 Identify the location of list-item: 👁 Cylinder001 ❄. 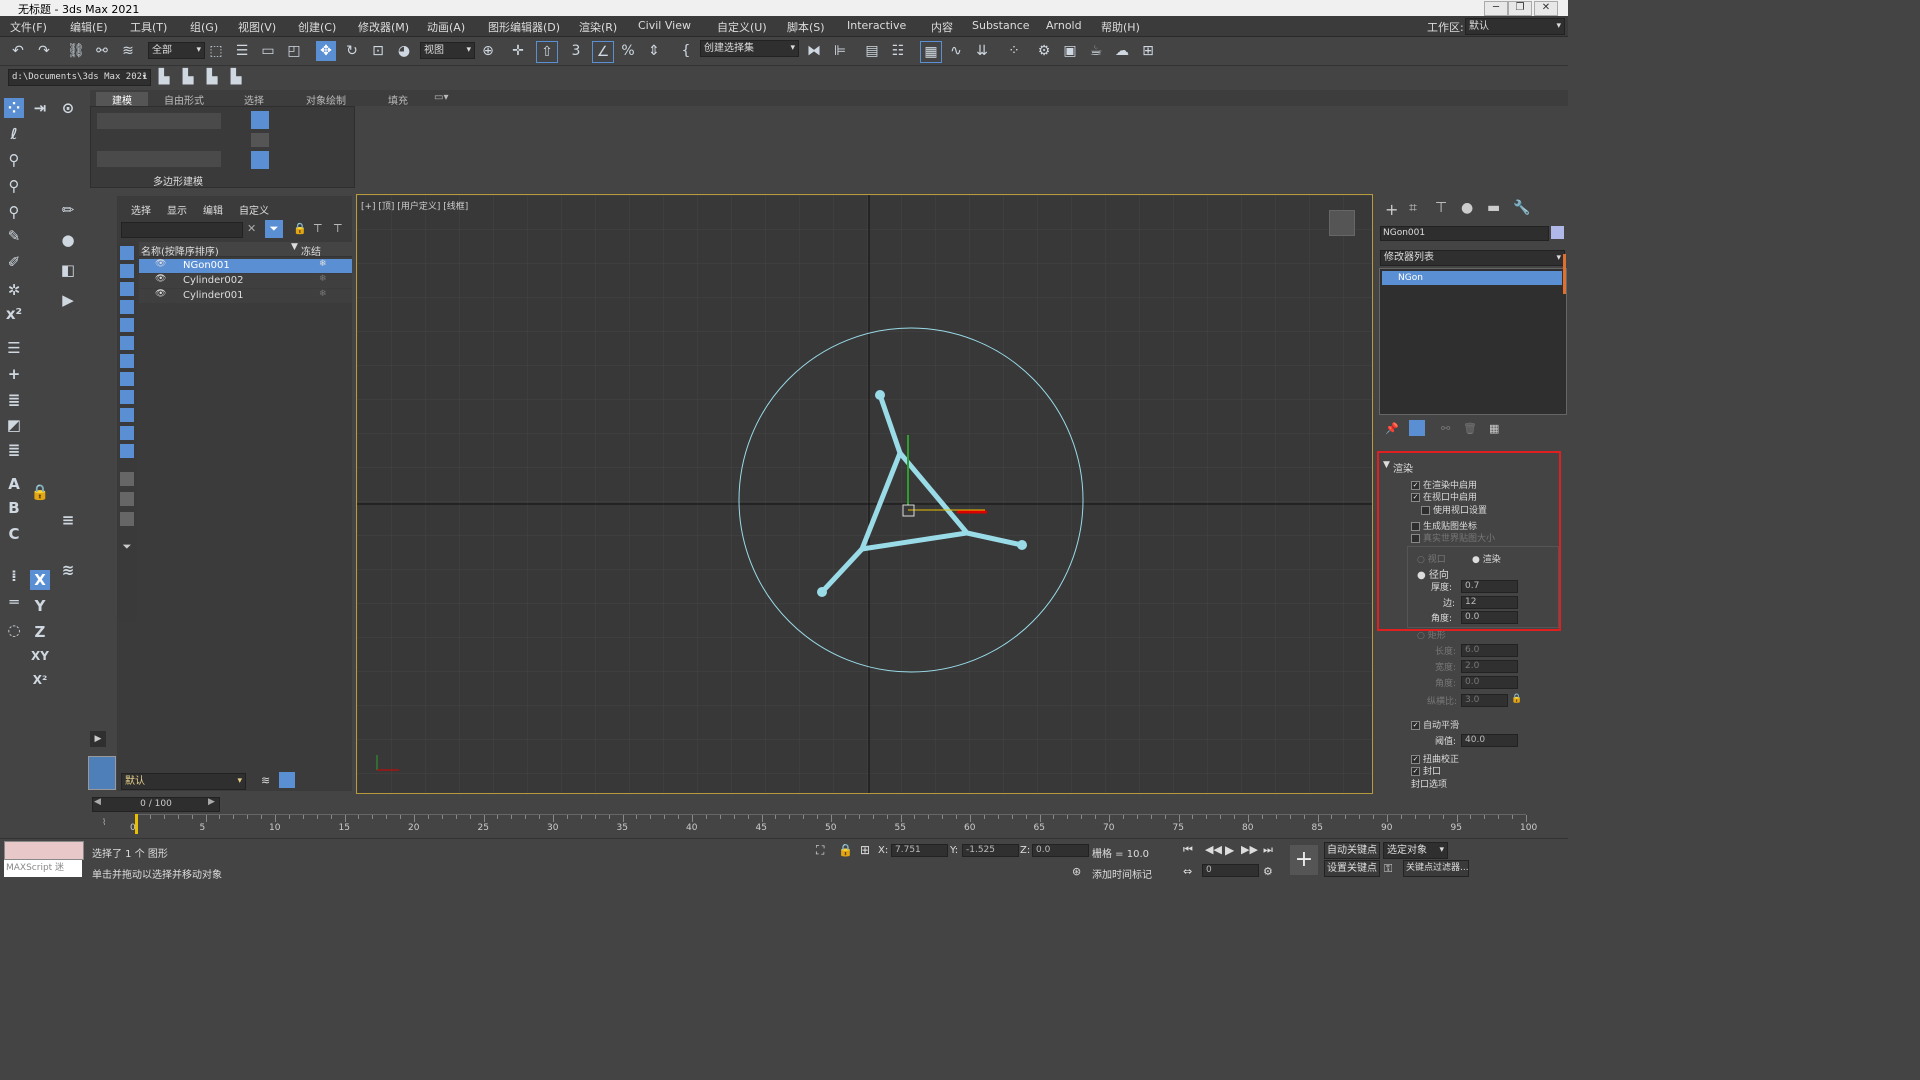
(245, 296).